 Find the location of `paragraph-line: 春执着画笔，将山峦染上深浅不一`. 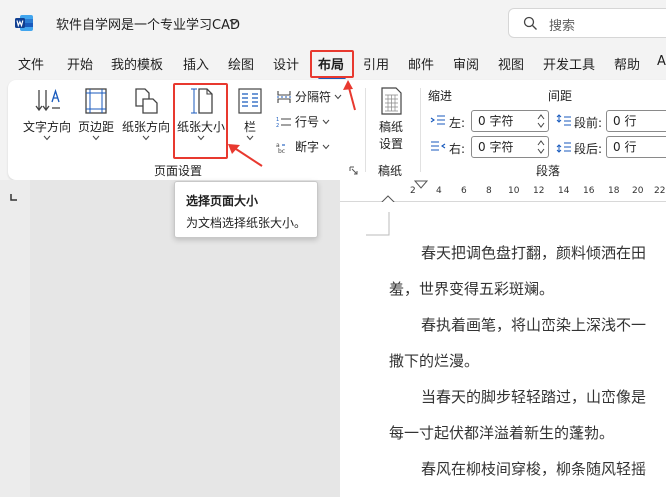

paragraph-line: 春执着画笔，将山峦染上深浅不一 is located at coordinates (534, 325).